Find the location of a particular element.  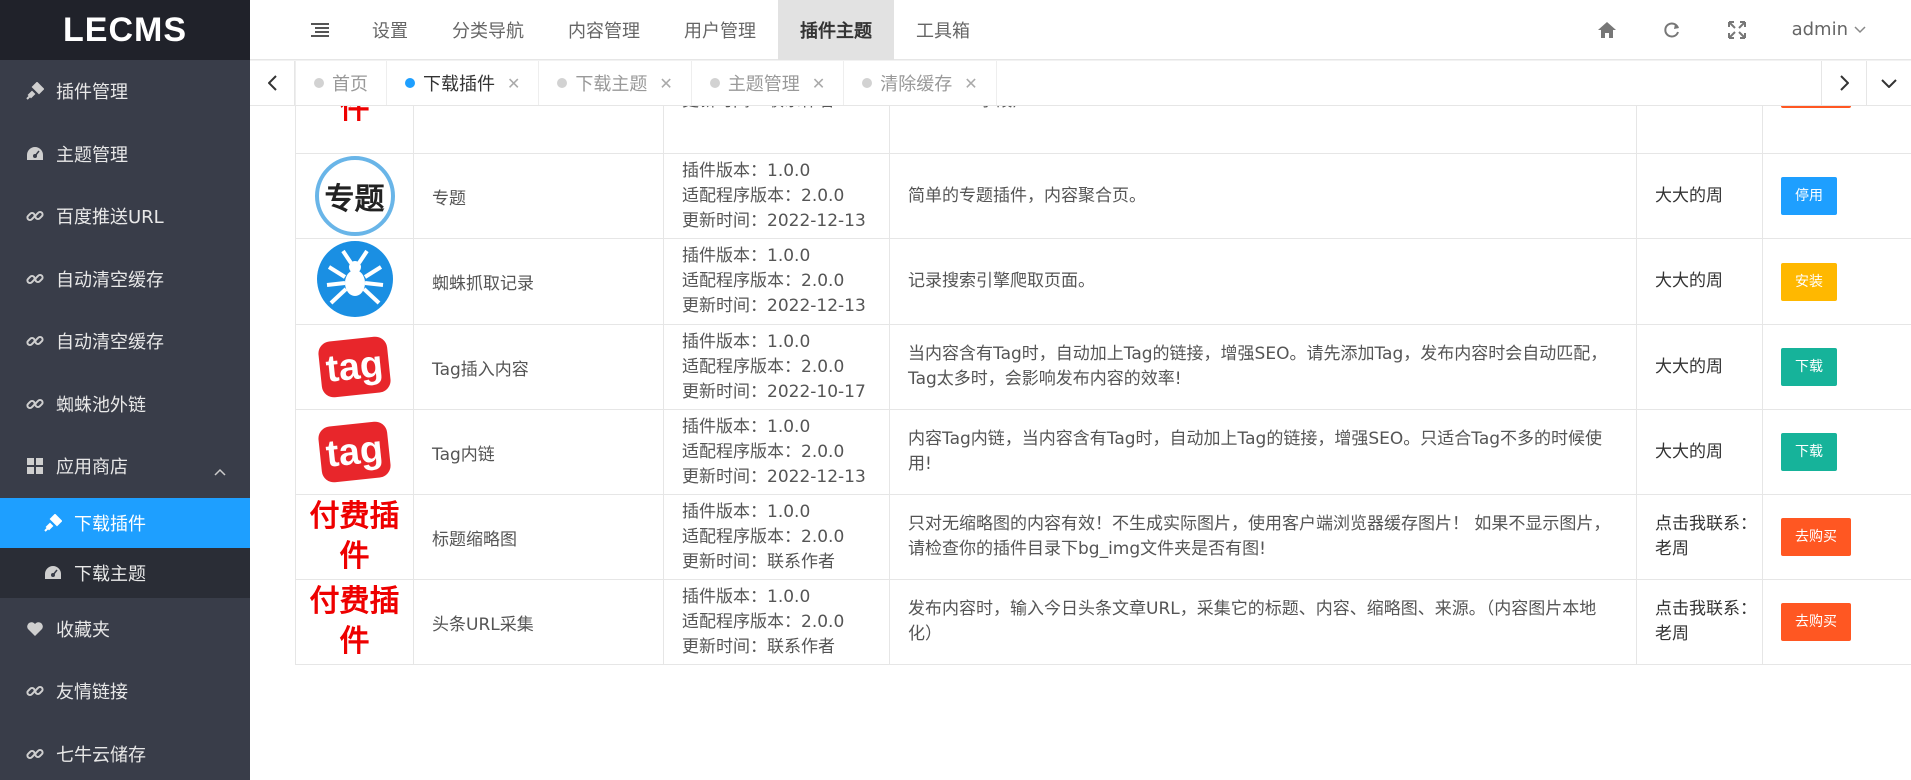

brand-logo-text: LECMS is located at coordinates (125, 29).